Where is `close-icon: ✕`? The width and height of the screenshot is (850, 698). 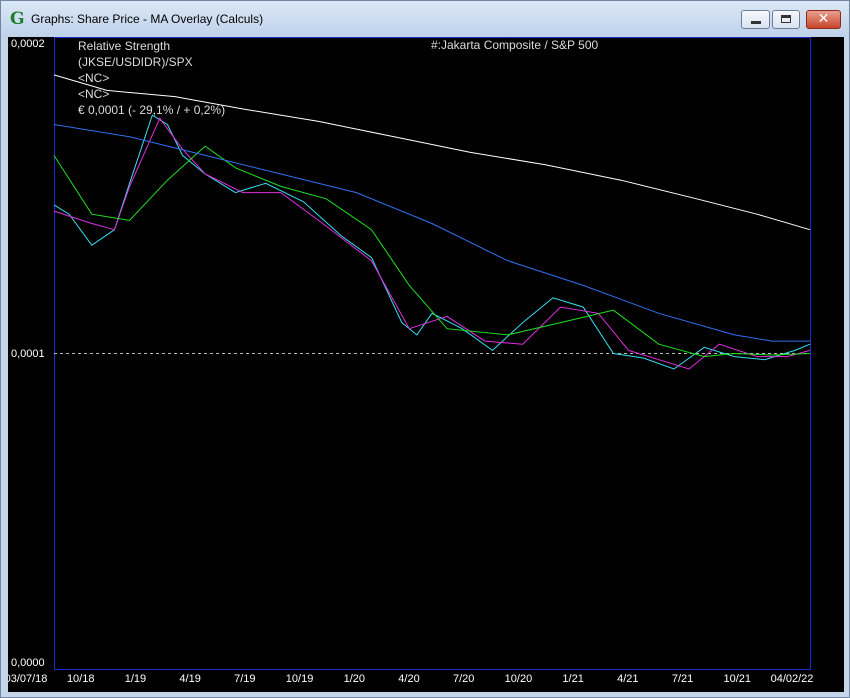
close-icon: ✕ is located at coordinates (823, 19).